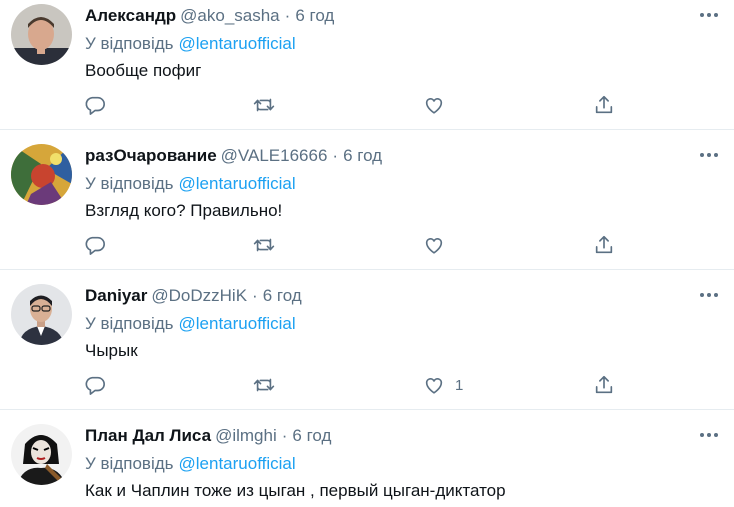 The image size is (734, 507). What do you see at coordinates (459, 385) in the screenshot?
I see `like-count: 1` at bounding box center [459, 385].